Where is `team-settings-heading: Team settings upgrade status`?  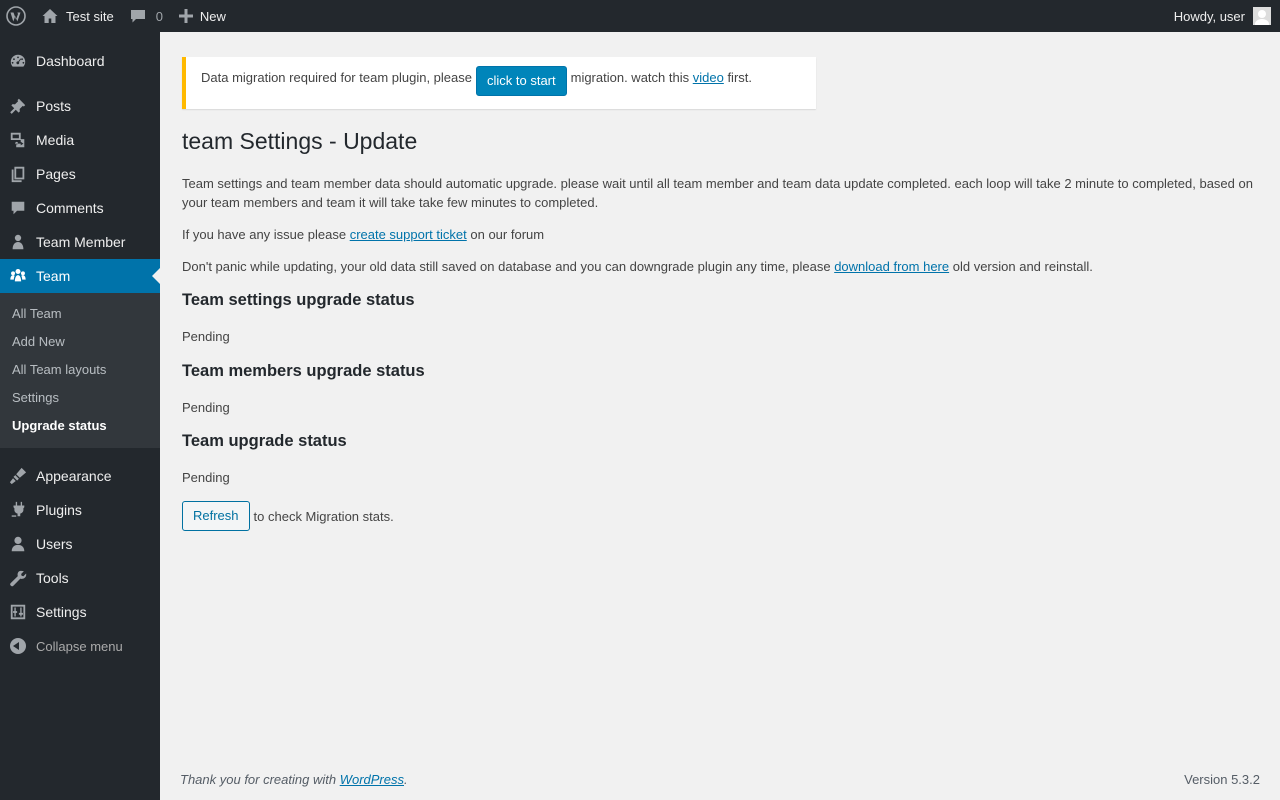
team-settings-heading: Team settings upgrade status is located at coordinates (298, 300).